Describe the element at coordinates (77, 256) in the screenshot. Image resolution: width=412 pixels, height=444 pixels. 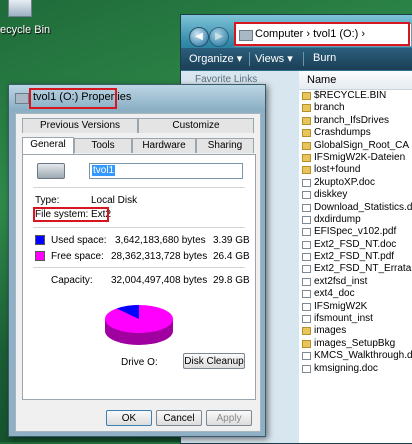
I see `free-space-label: Free space:` at that location.